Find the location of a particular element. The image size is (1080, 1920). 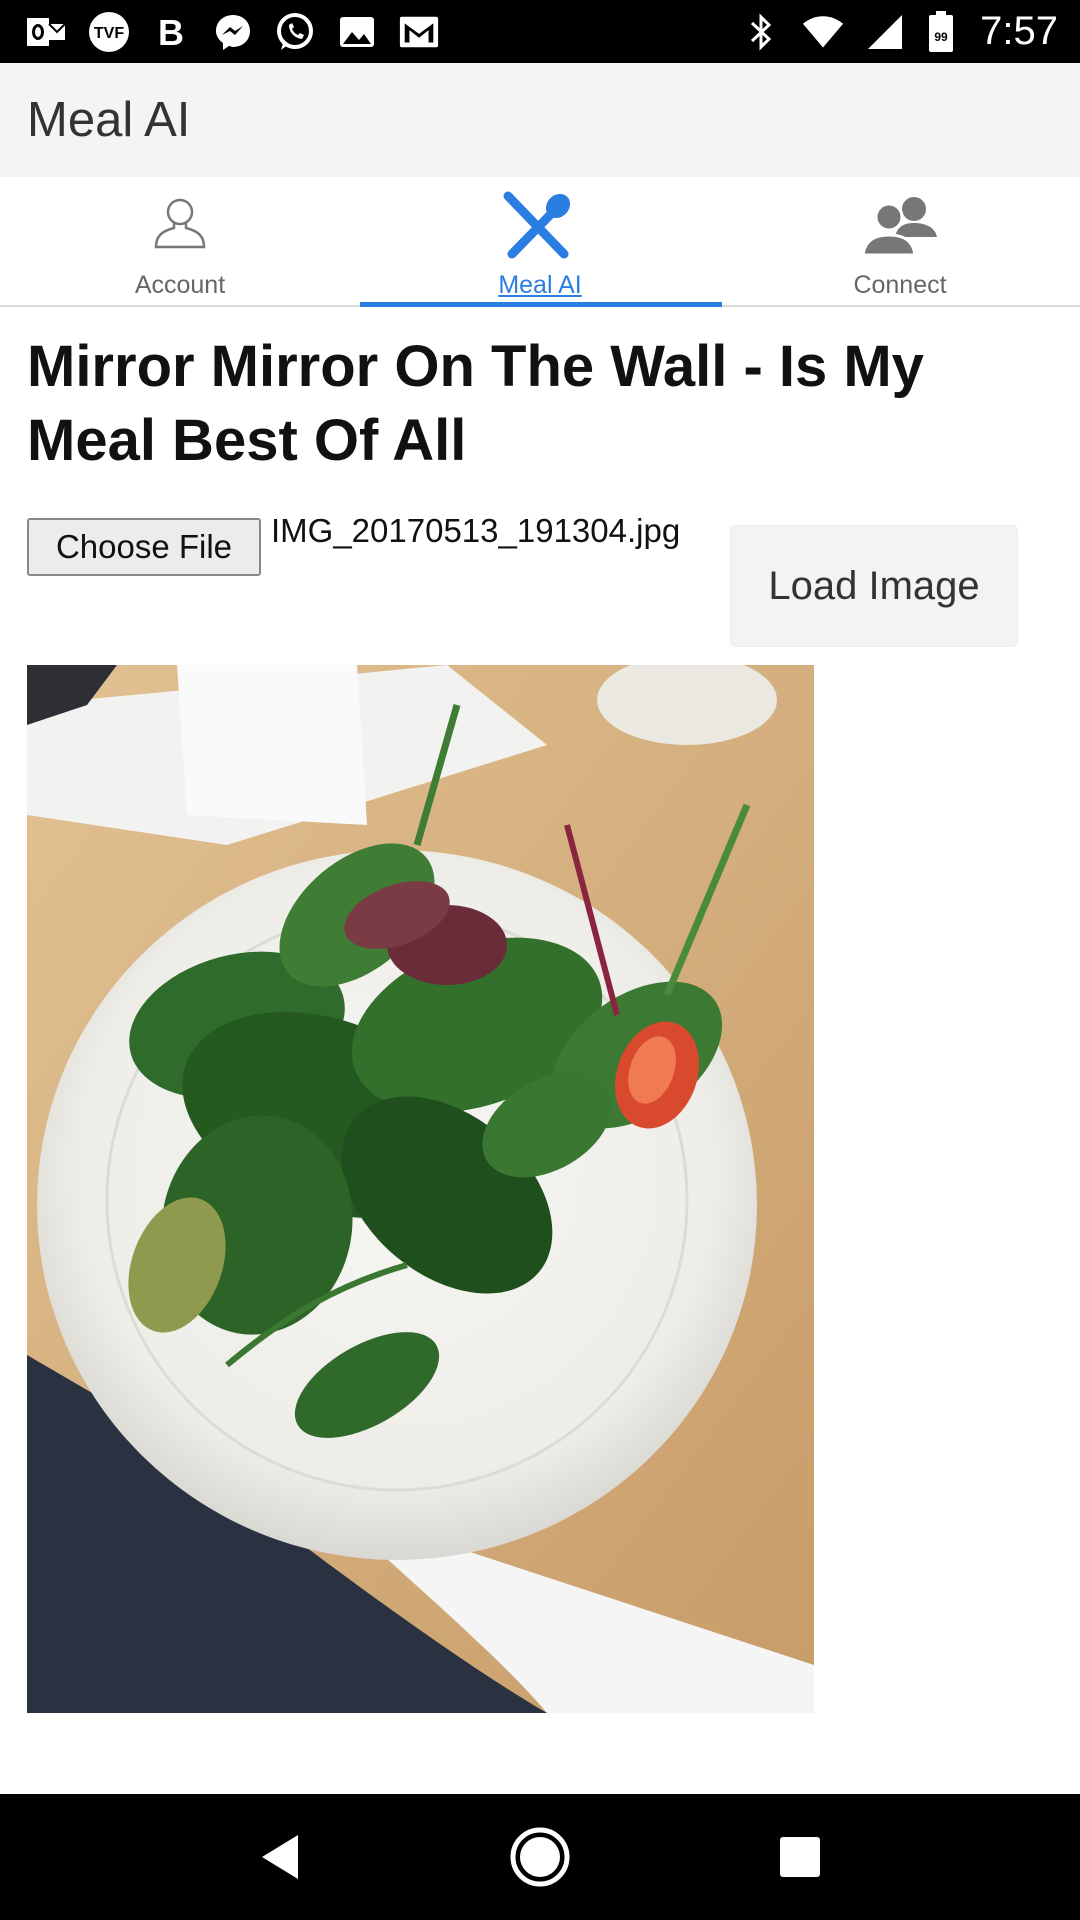

status-bar: TVF B 99 7:57 is located at coordinates (540, 31).